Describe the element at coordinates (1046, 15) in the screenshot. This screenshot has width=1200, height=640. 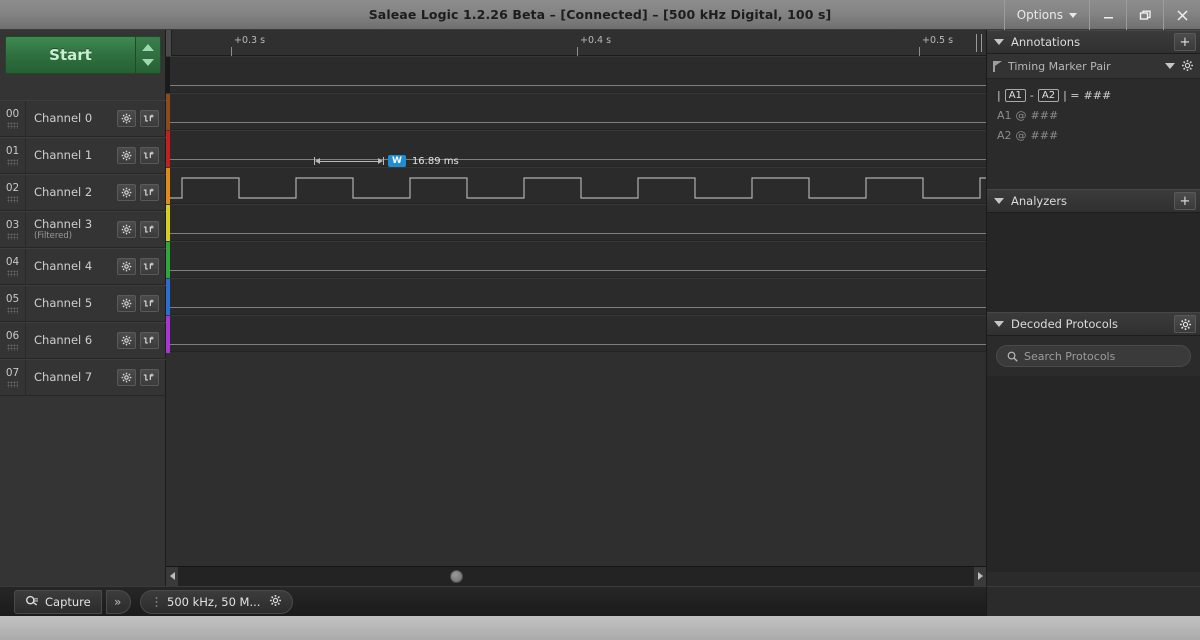
I see `options-menu-button: Options` at that location.